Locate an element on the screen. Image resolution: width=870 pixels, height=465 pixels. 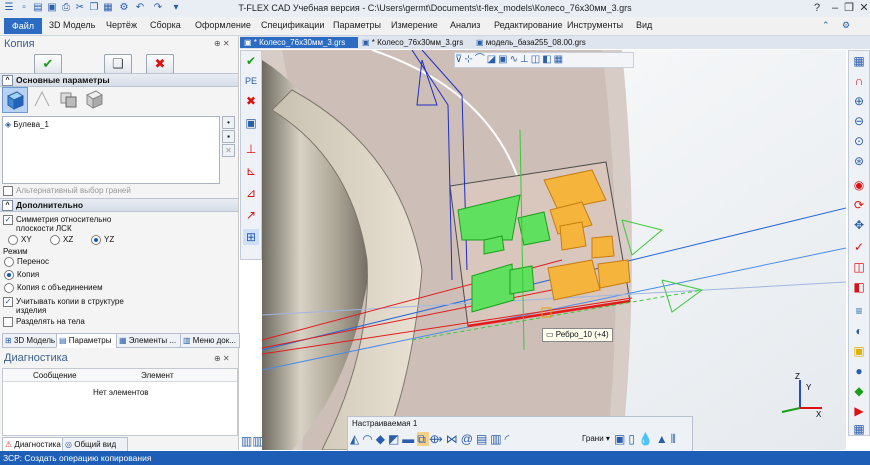
check-icon: ✓ is located at coordinates (859, 247).